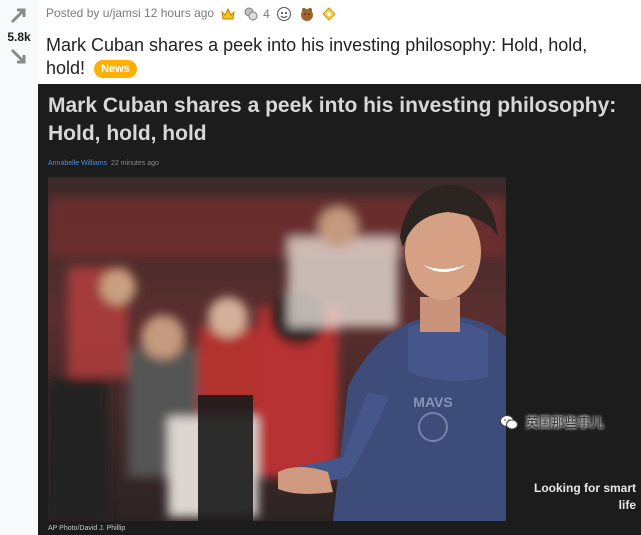 This screenshot has width=641, height=535. I want to click on flair-badge: News, so click(115, 69).